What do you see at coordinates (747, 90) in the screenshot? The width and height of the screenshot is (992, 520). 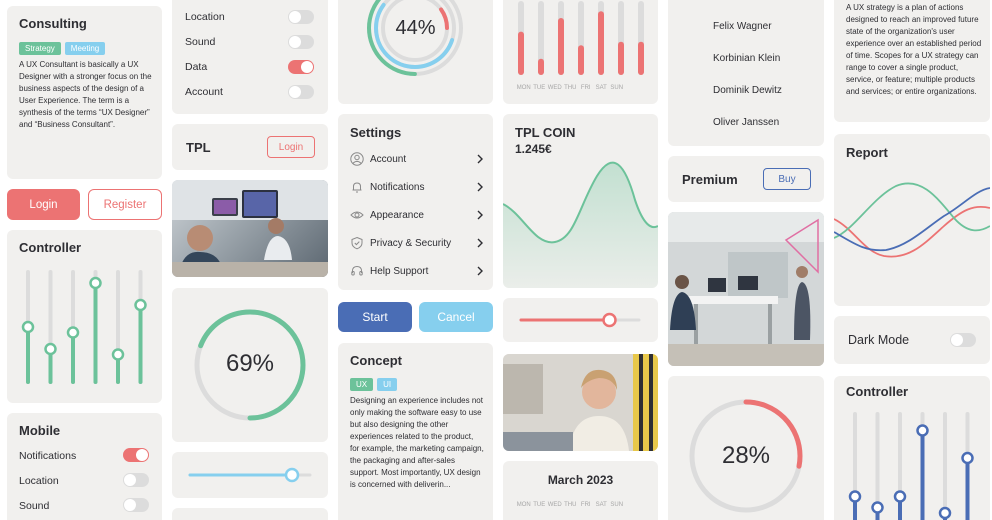 I see `list-item: Dominik Dewitz` at bounding box center [747, 90].